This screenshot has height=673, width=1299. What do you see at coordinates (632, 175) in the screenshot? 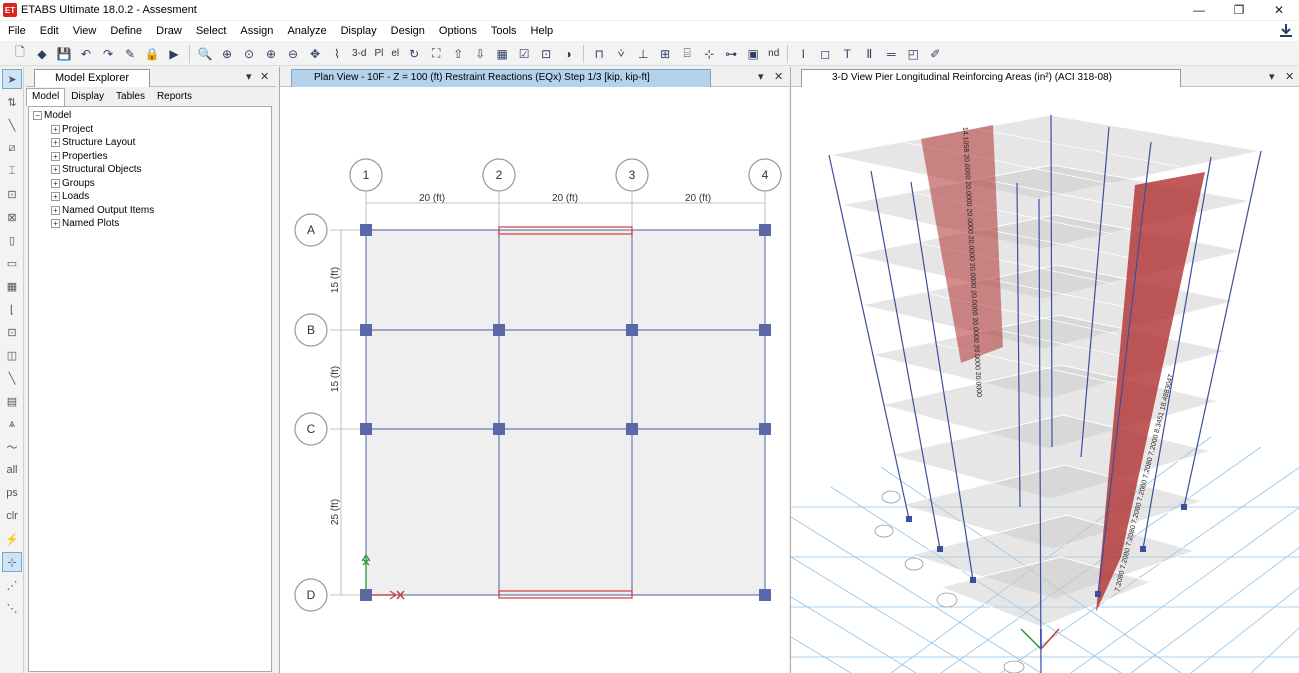
I see `grid-bubble-3: 3` at bounding box center [632, 175].